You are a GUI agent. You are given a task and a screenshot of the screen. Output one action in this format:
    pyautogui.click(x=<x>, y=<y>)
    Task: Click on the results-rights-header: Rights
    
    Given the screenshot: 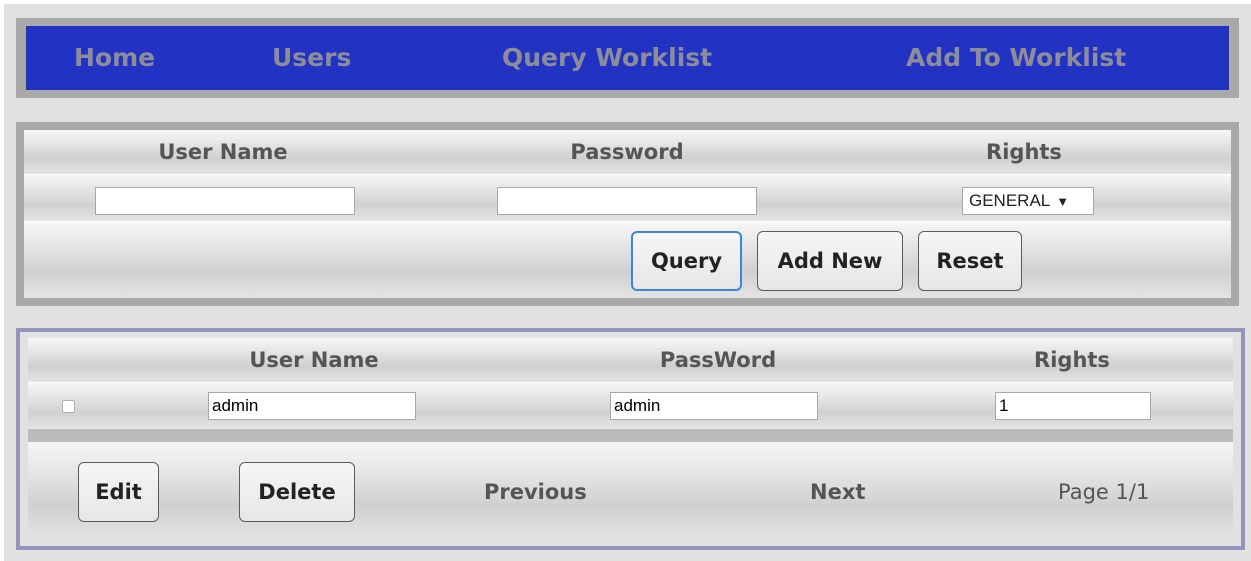 What is the action you would take?
    pyautogui.click(x=1072, y=360)
    